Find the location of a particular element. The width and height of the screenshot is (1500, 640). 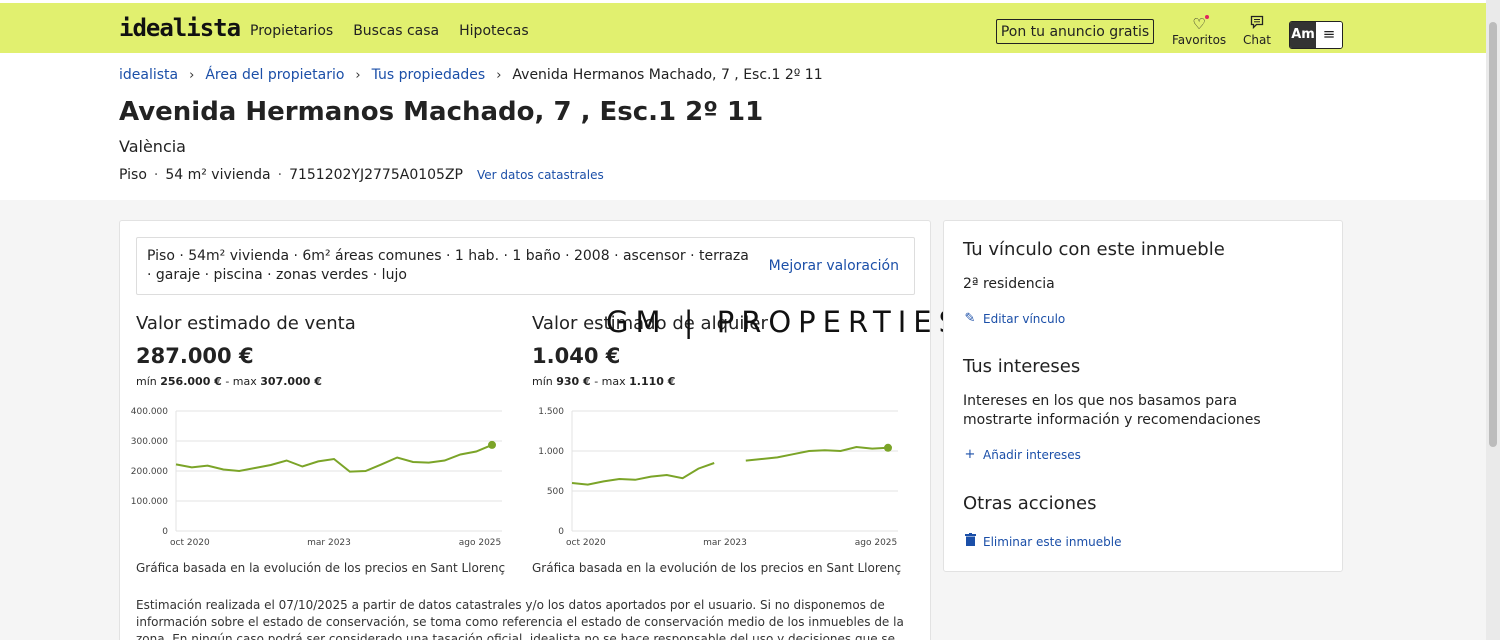

sale-max: 307.000 € is located at coordinates (291, 381).